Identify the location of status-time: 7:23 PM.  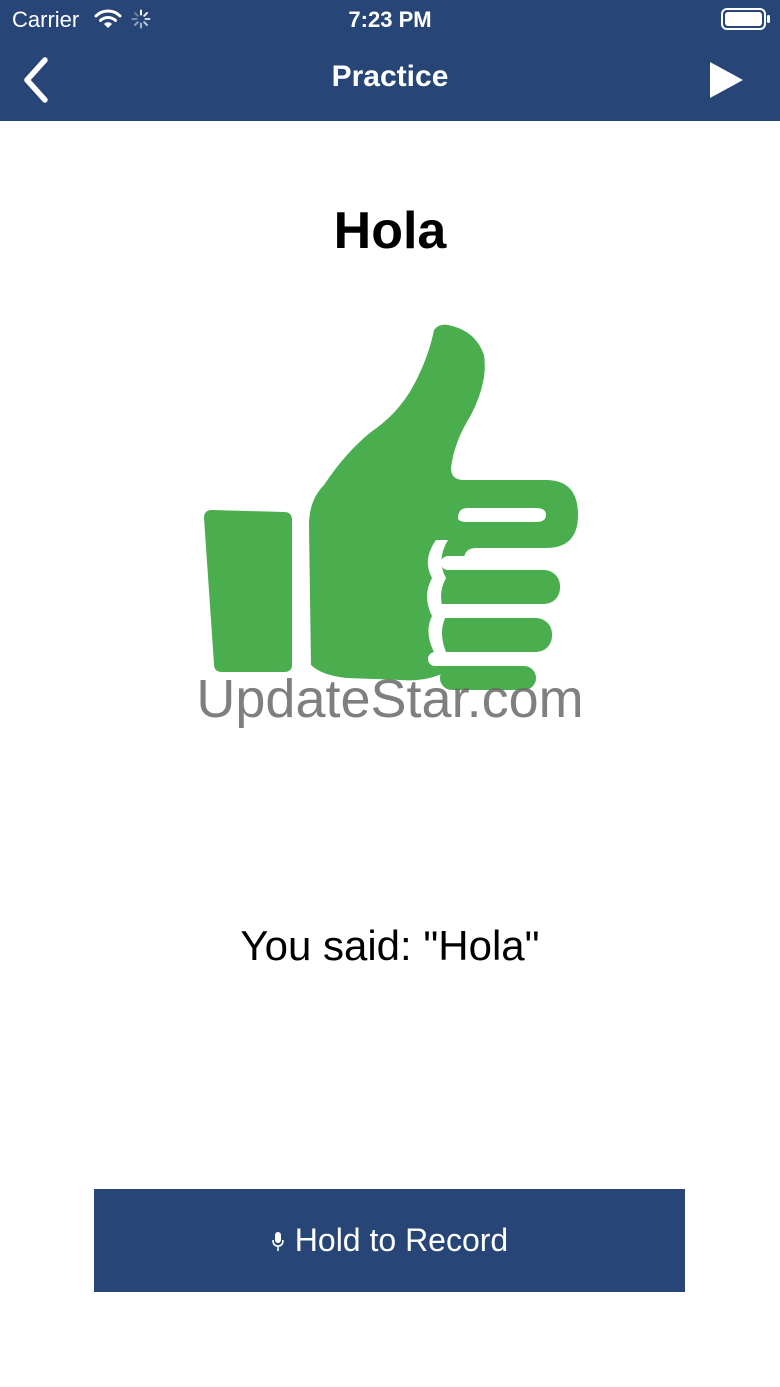
(390, 19).